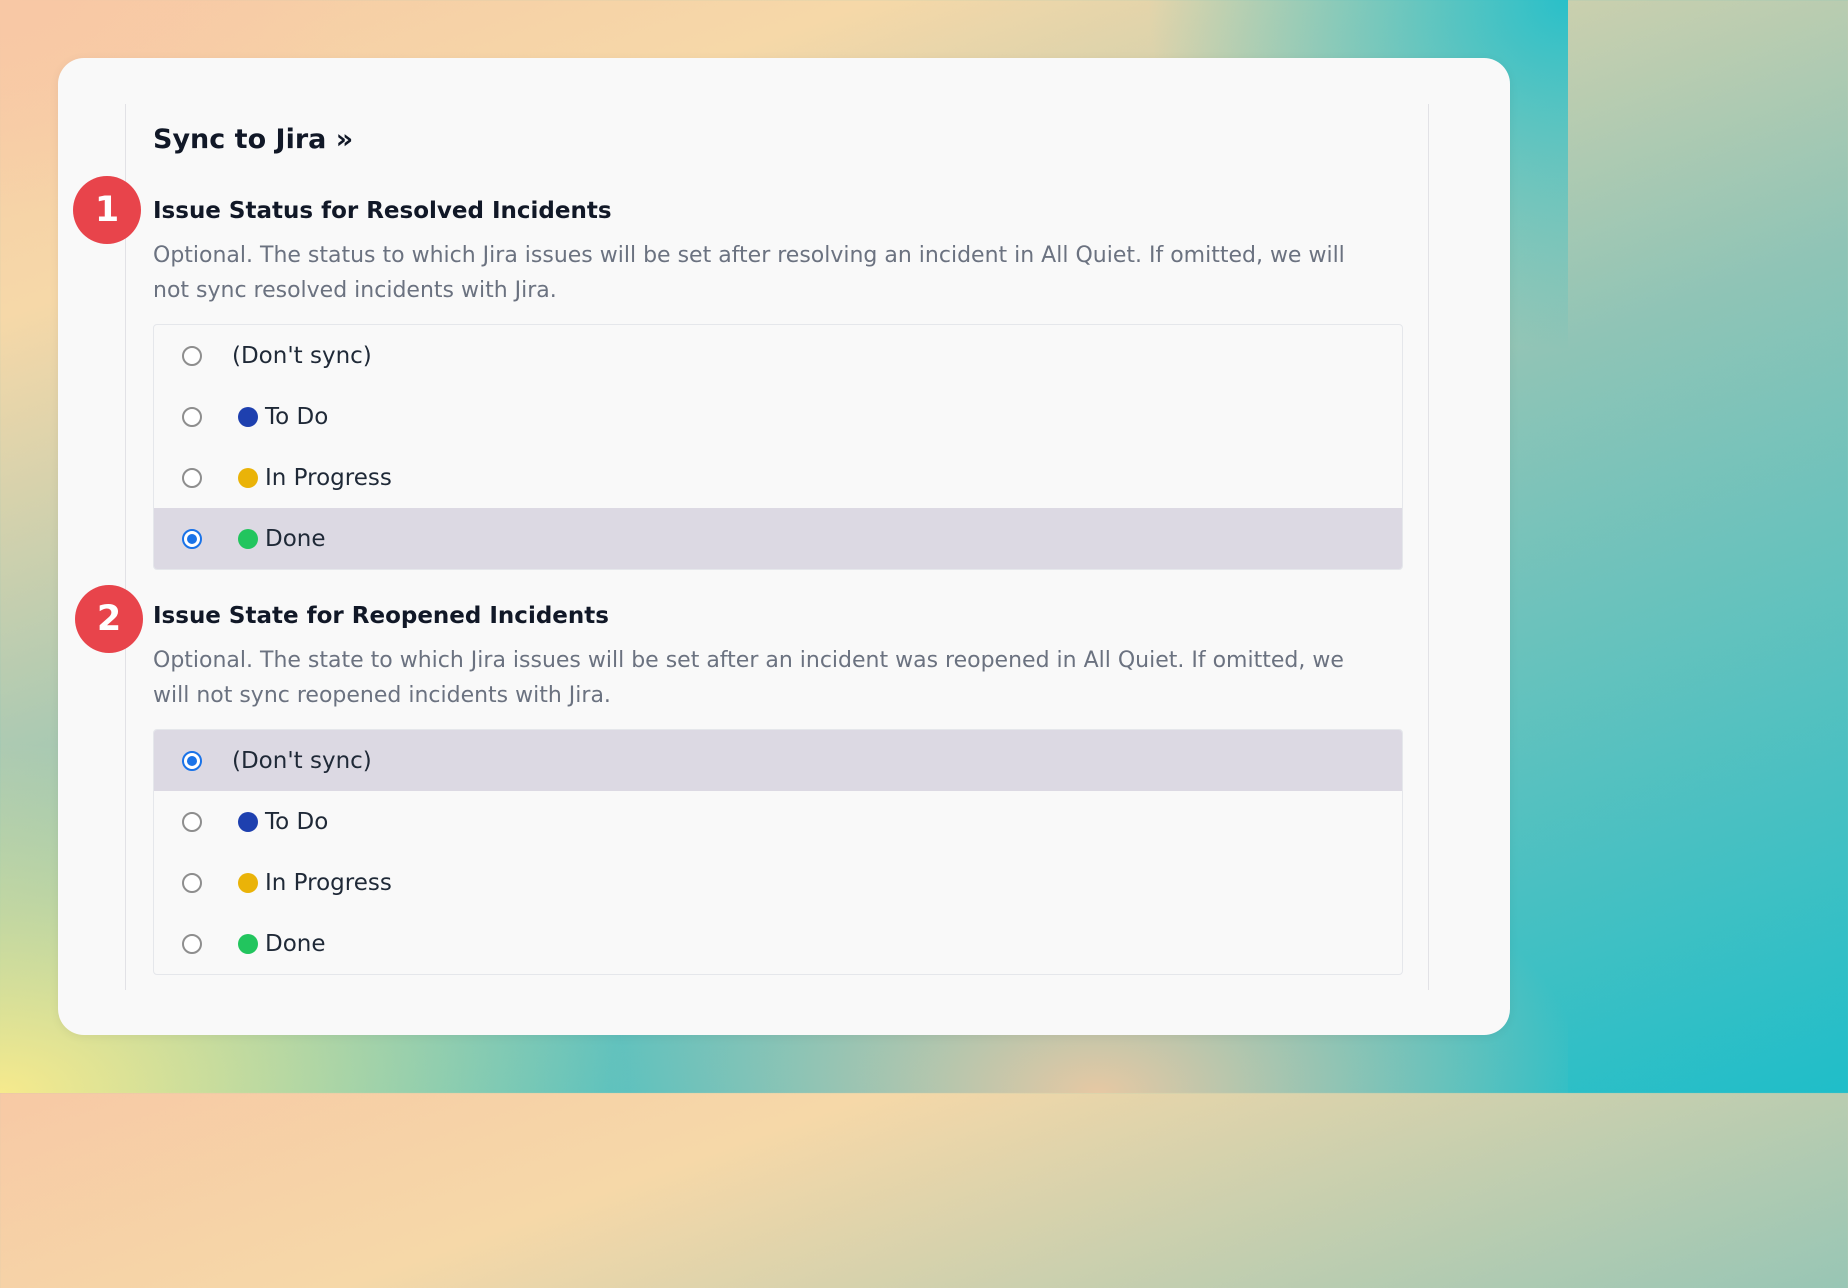  Describe the element at coordinates (107, 210) in the screenshot. I see `step-badge-1: 1` at that location.